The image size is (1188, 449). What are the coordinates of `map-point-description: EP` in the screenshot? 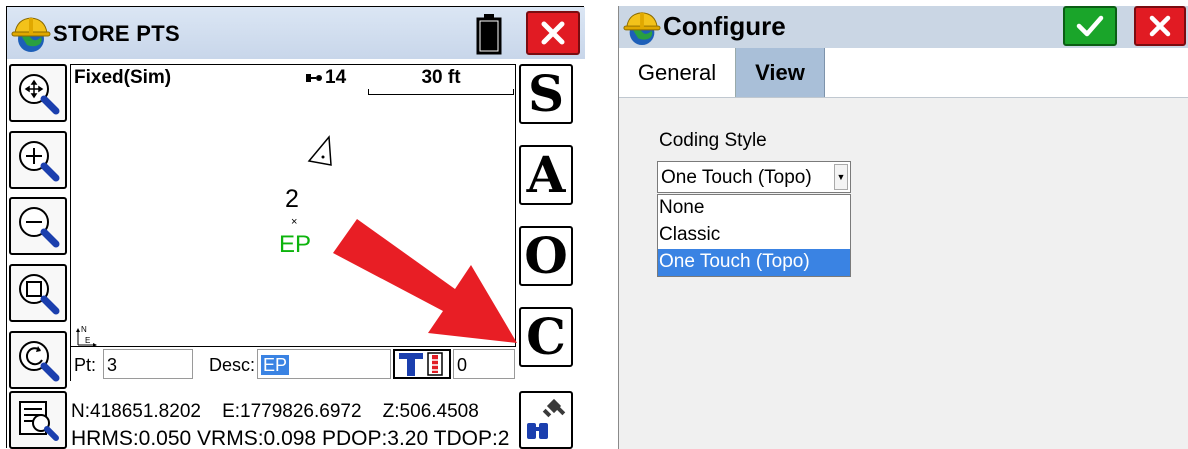 It's located at (295, 244).